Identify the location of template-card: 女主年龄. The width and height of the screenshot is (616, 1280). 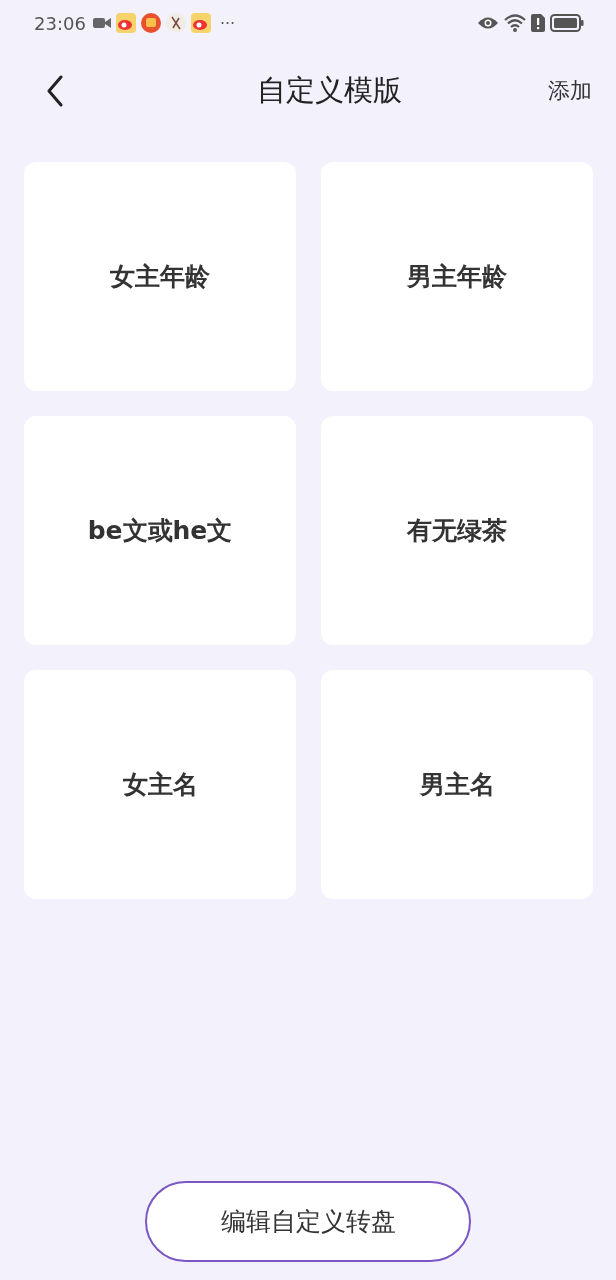
(160, 276).